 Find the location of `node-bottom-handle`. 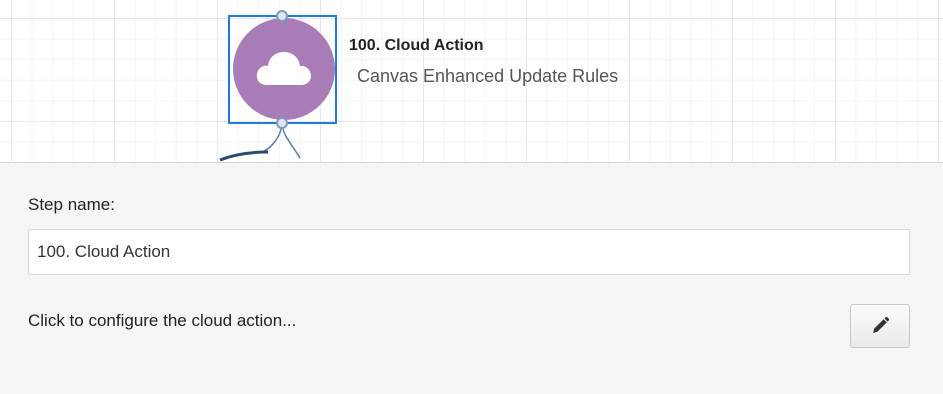

node-bottom-handle is located at coordinates (282, 123).